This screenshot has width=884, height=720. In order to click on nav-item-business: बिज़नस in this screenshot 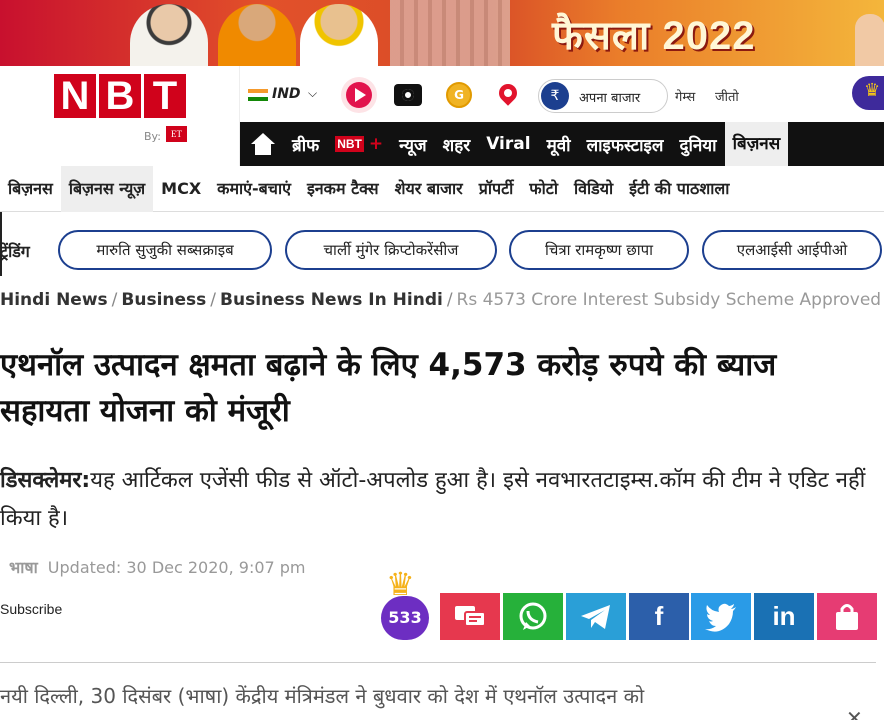, I will do `click(756, 144)`.